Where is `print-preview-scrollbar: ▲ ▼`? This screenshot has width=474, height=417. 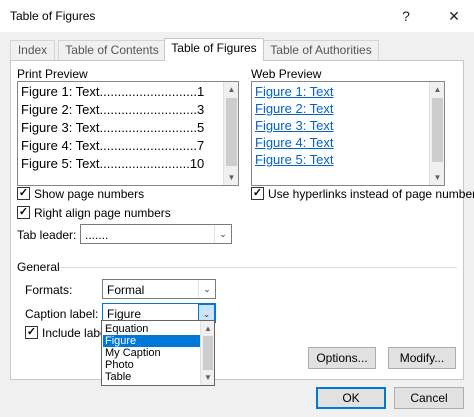 print-preview-scrollbar: ▲ ▼ is located at coordinates (230, 133).